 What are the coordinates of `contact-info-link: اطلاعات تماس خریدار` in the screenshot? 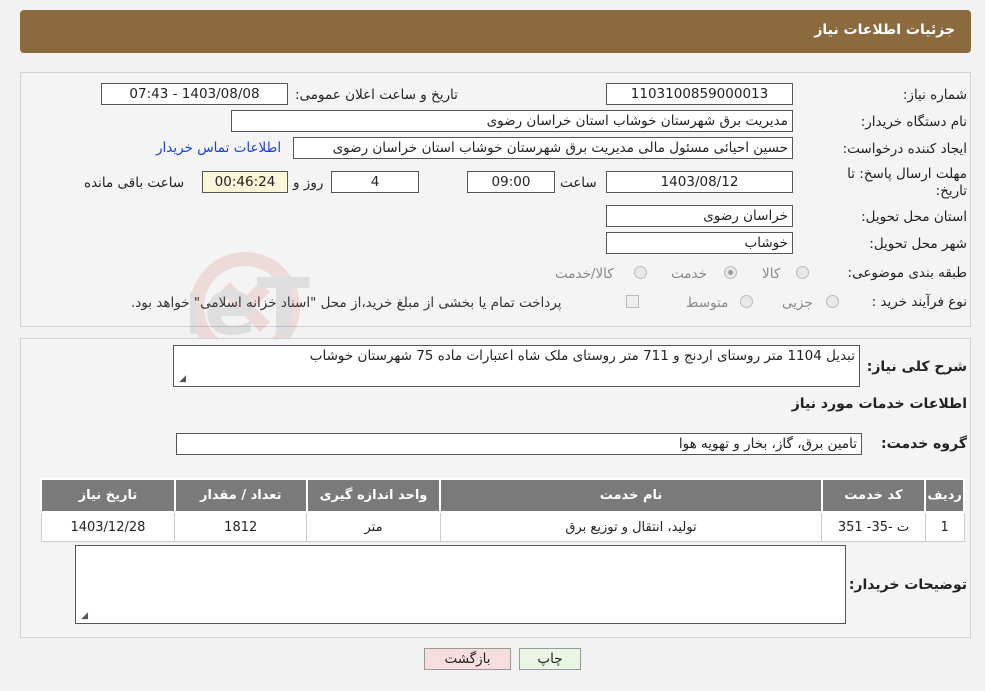 It's located at (218, 148).